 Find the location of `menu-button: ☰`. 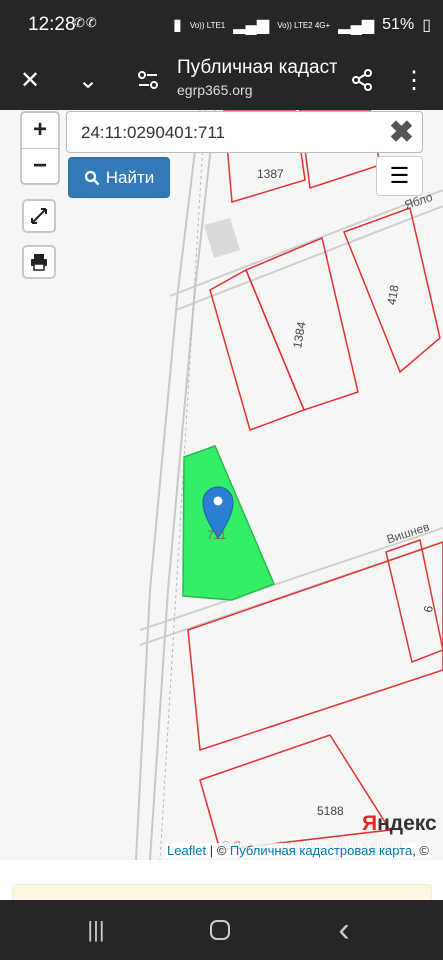

menu-button: ☰ is located at coordinates (399, 176).